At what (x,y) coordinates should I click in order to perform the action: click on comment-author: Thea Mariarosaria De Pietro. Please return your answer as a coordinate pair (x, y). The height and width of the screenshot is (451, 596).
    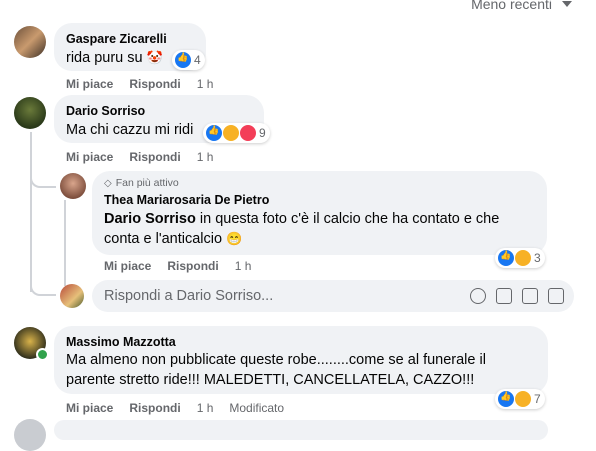
    Looking at the image, I should click on (186, 200).